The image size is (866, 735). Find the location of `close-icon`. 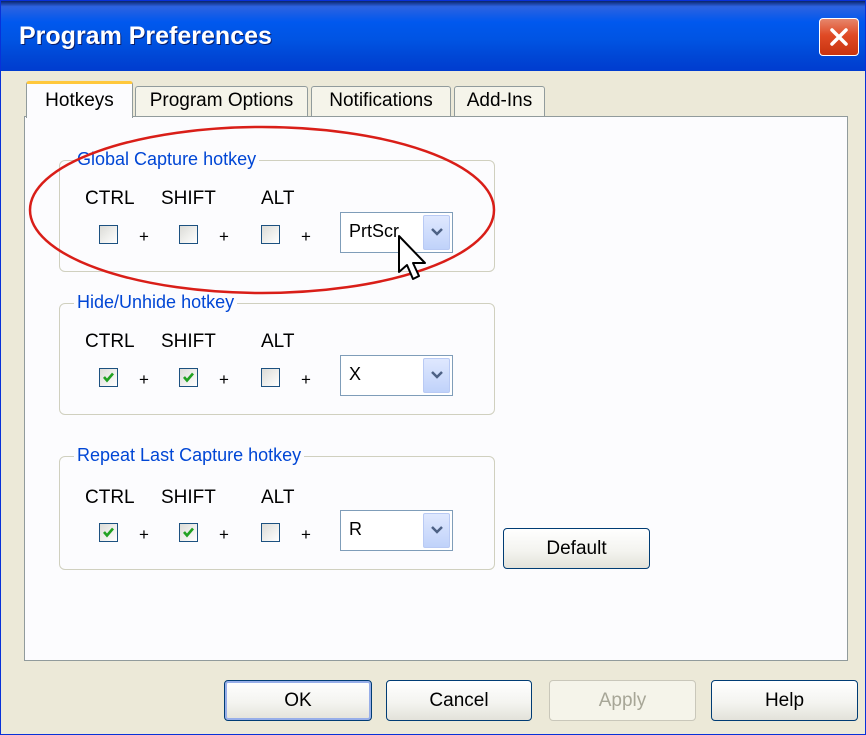

close-icon is located at coordinates (839, 37).